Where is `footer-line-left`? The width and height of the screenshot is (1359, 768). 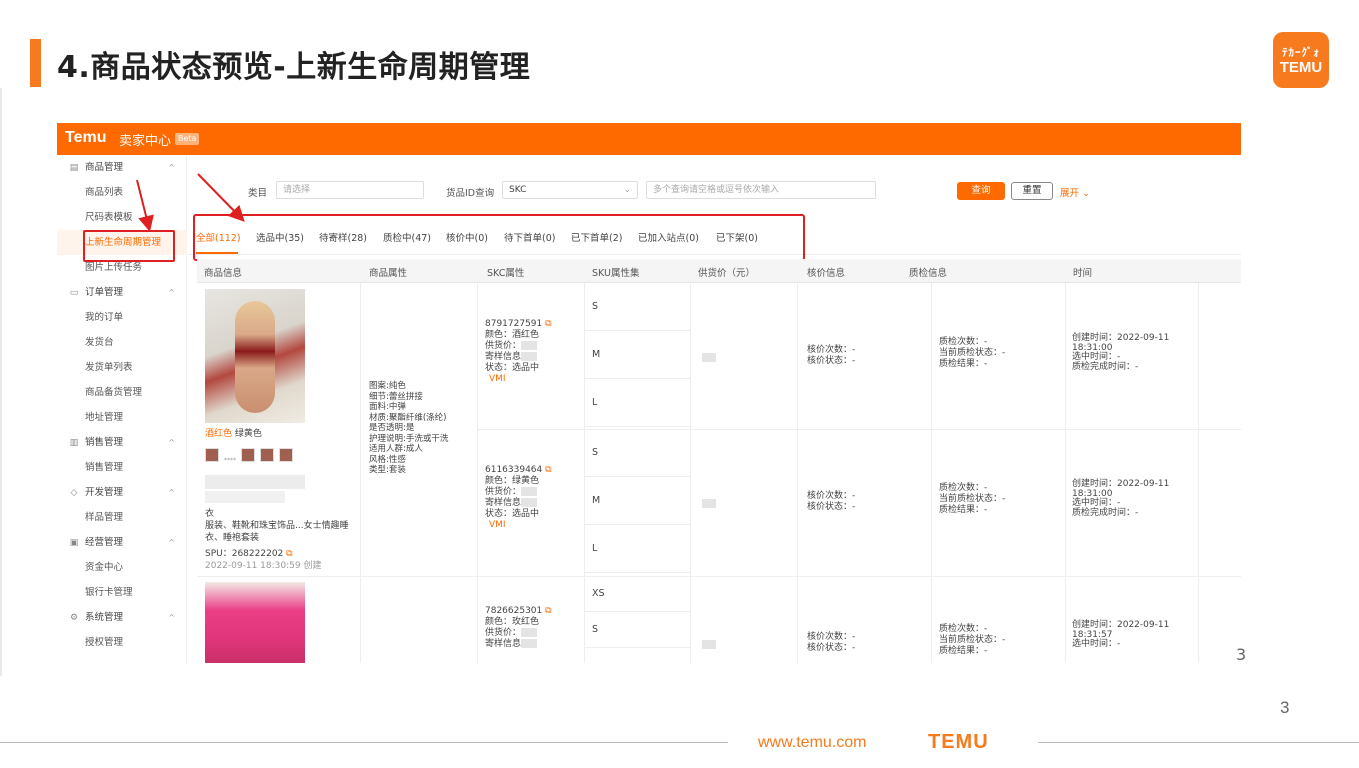
footer-line-left is located at coordinates (364, 742).